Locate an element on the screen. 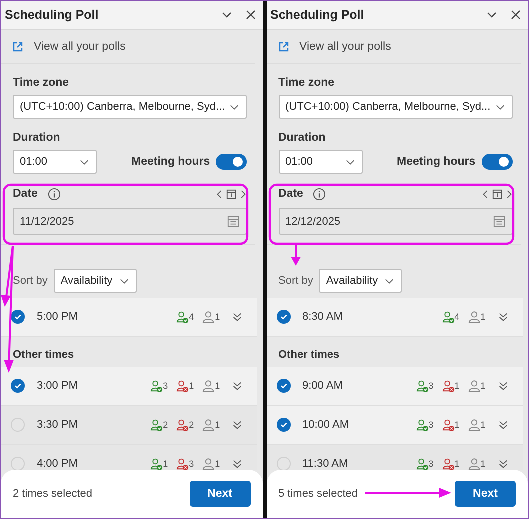 The width and height of the screenshot is (529, 519). date-field: 11/12/2025 is located at coordinates (130, 221).